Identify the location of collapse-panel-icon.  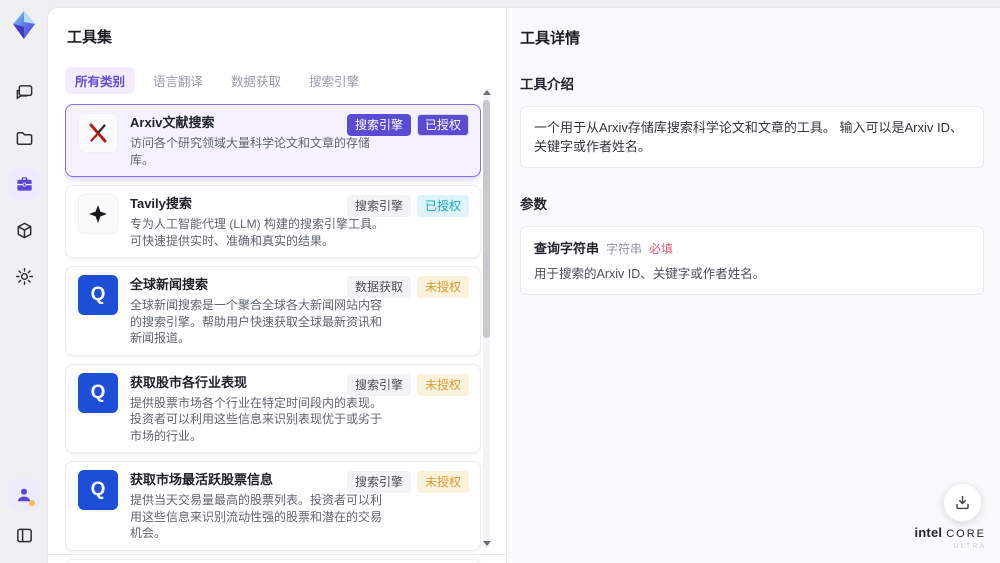
(24, 535).